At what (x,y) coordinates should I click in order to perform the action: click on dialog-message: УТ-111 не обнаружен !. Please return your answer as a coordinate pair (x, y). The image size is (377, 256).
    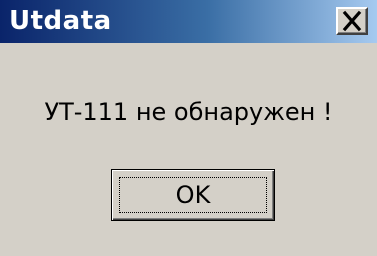
    Looking at the image, I should click on (188, 112).